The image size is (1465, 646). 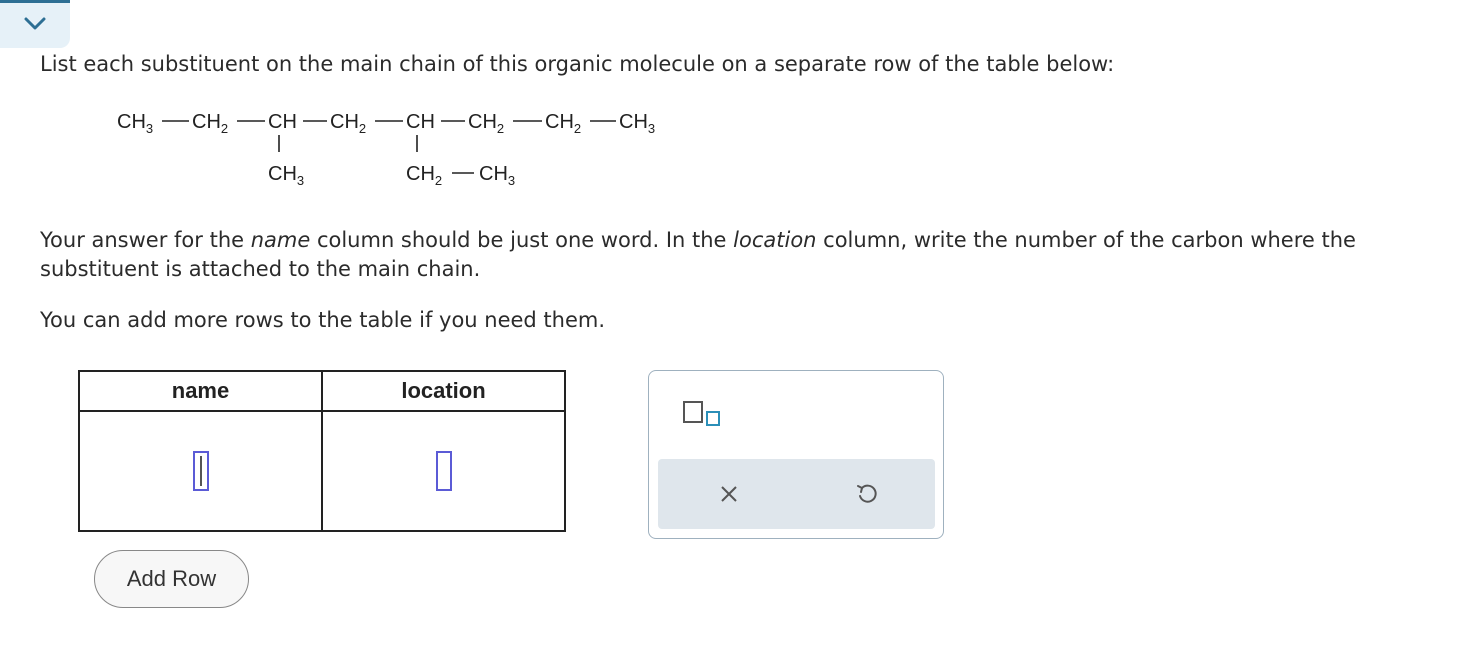 What do you see at coordinates (796, 494) in the screenshot?
I see `tool-footer` at bounding box center [796, 494].